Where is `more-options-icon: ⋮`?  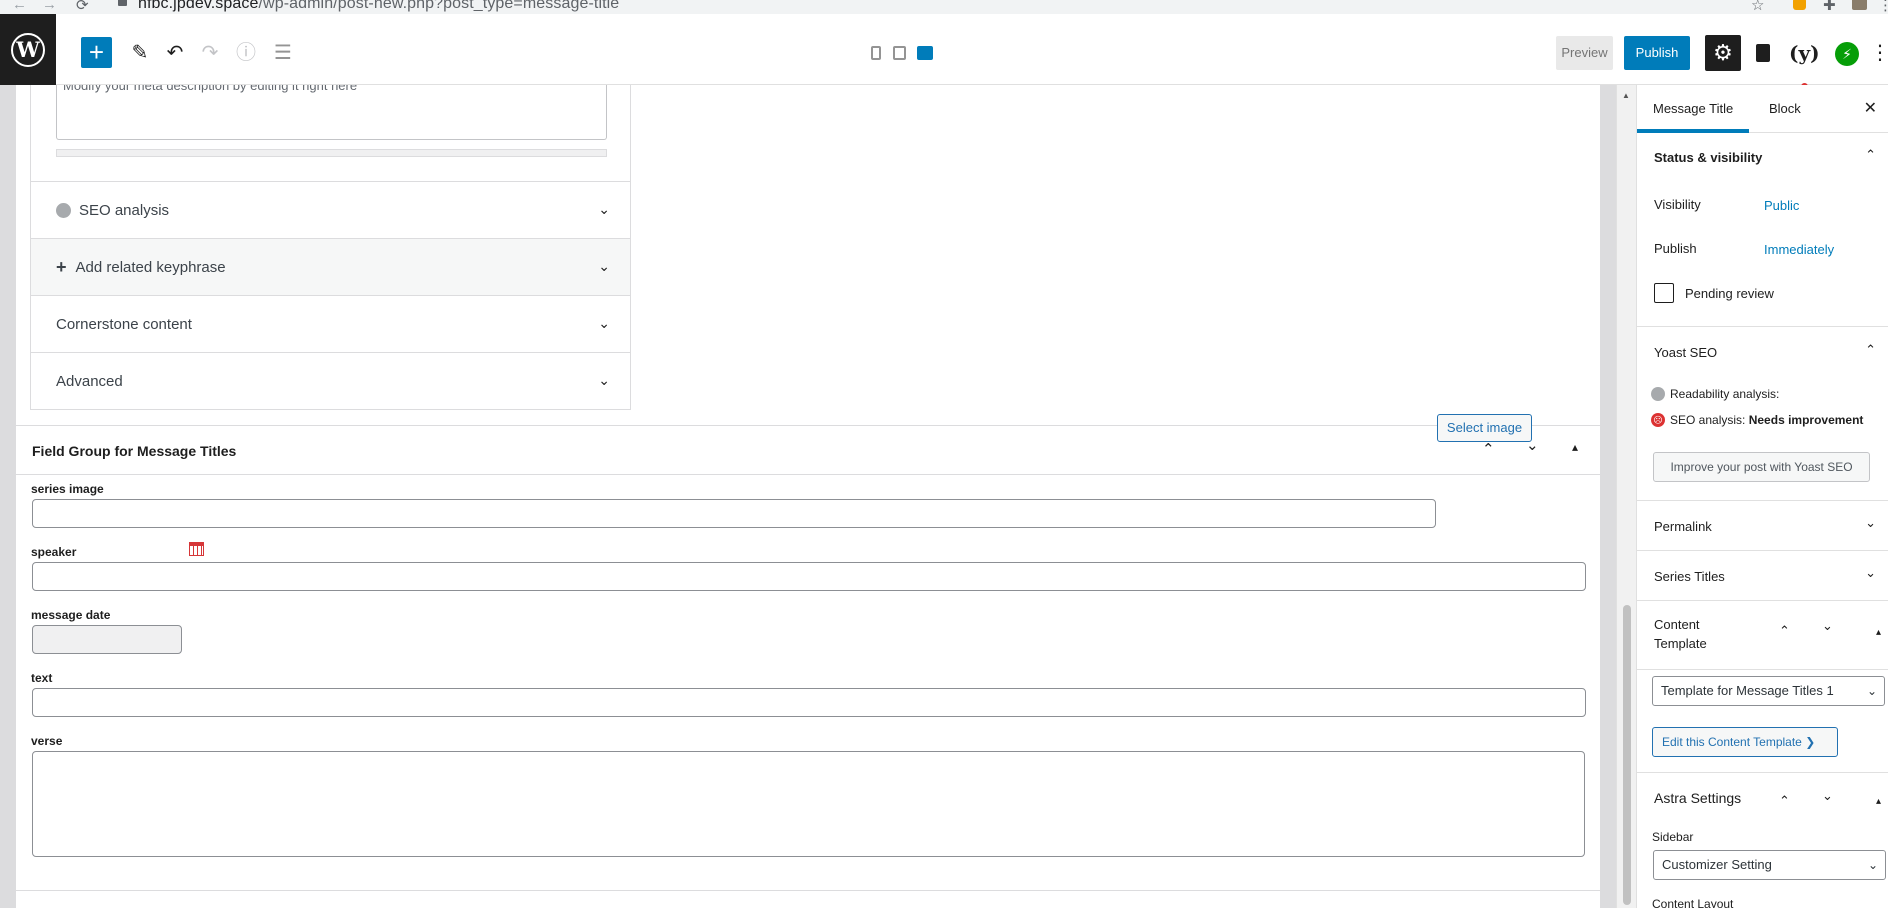
more-options-icon: ⋮ is located at coordinates (1879, 53).